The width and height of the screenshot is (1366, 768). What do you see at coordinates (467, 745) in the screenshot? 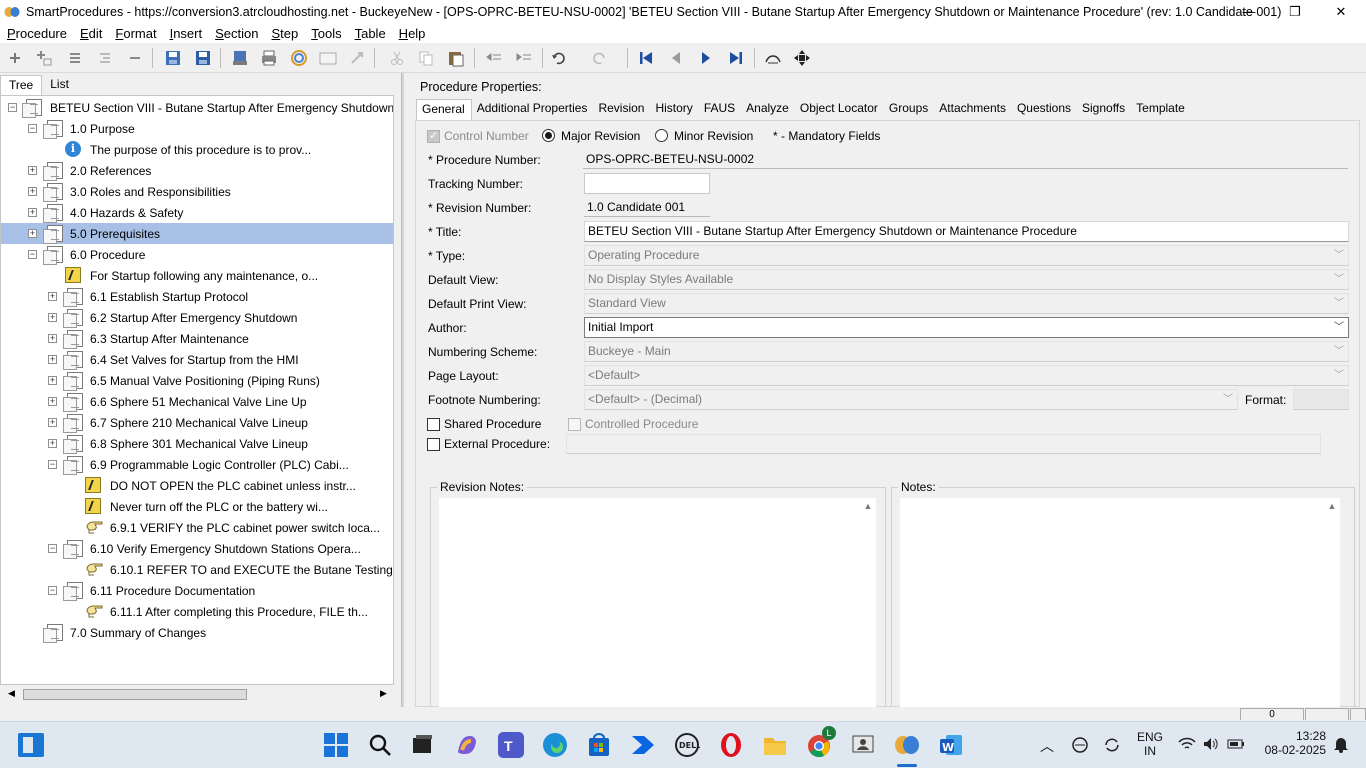
I see `copilot-icon` at bounding box center [467, 745].